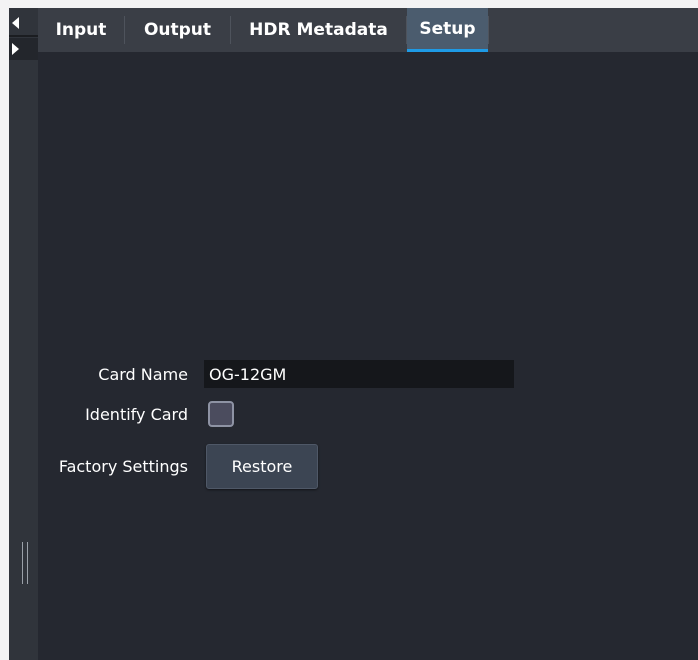  I want to click on identify-card-checkbox, so click(221, 414).